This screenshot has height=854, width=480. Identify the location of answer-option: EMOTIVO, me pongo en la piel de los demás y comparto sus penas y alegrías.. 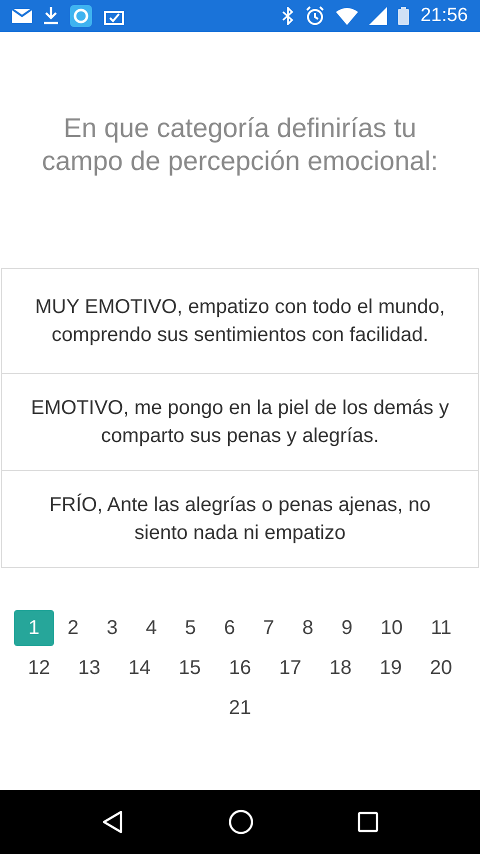
(240, 422).